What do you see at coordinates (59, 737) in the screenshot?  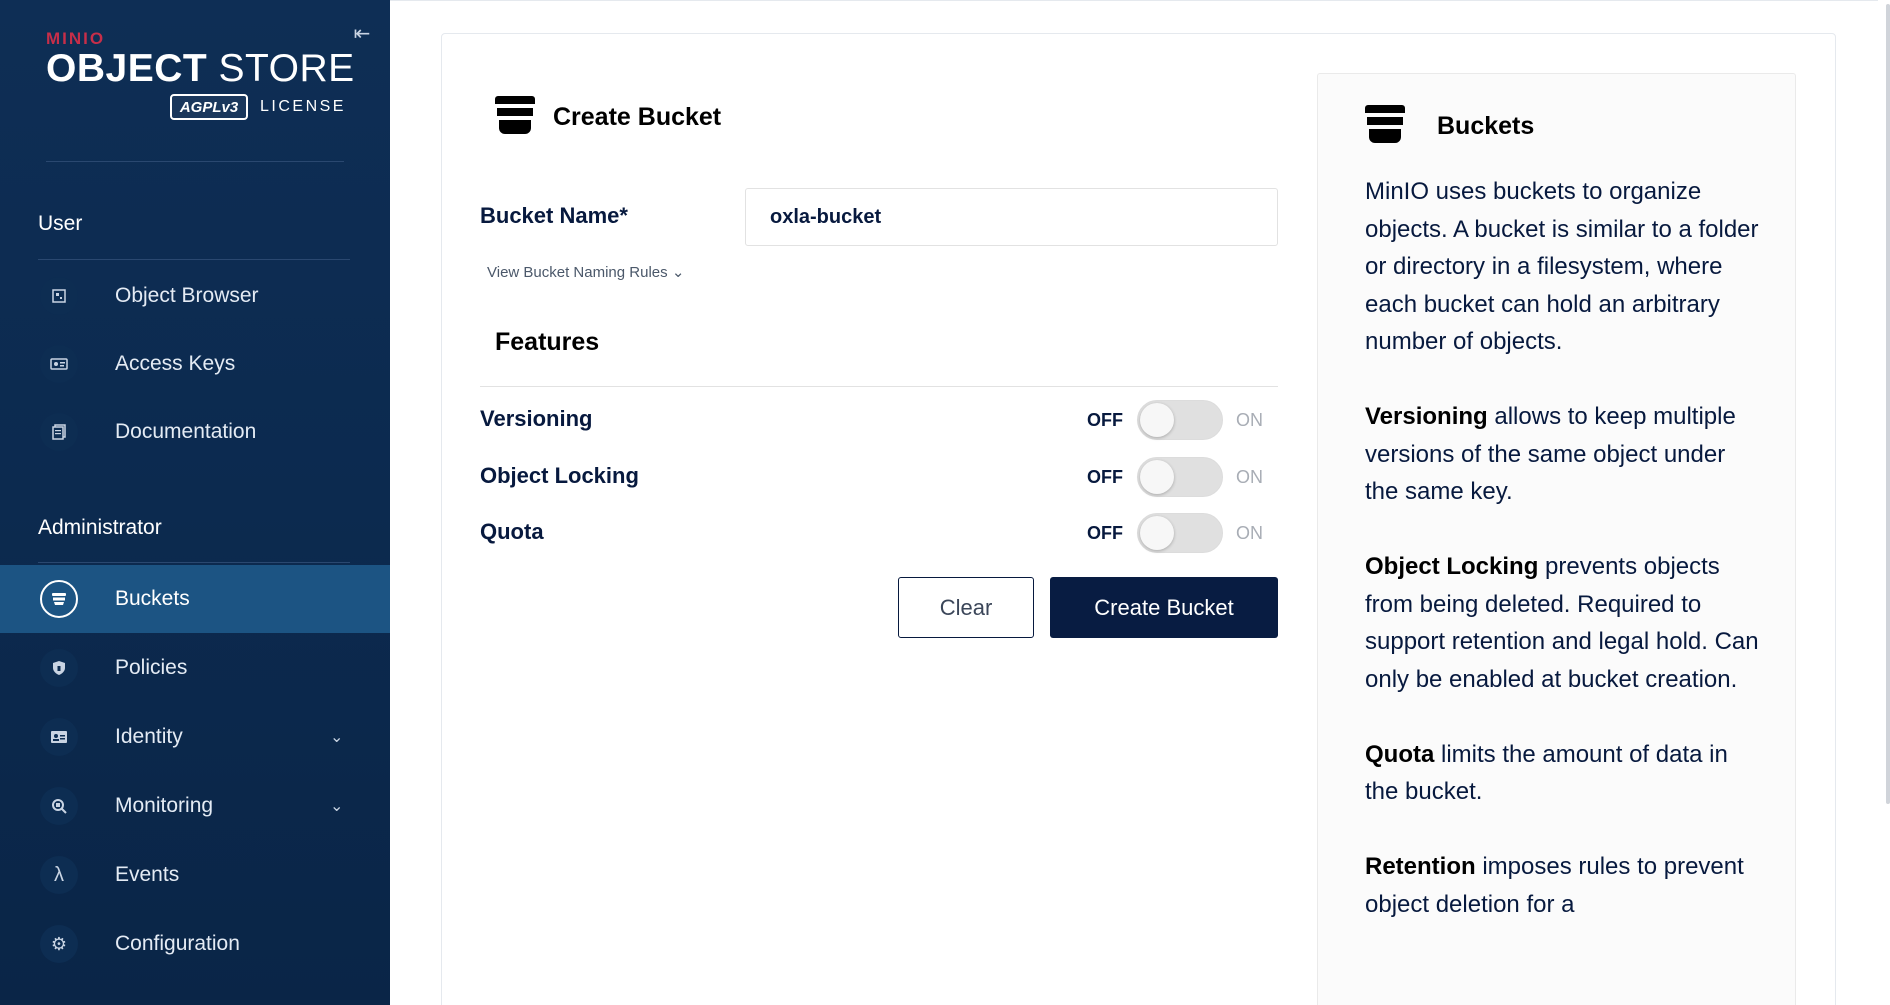 I see `id-card-icon` at bounding box center [59, 737].